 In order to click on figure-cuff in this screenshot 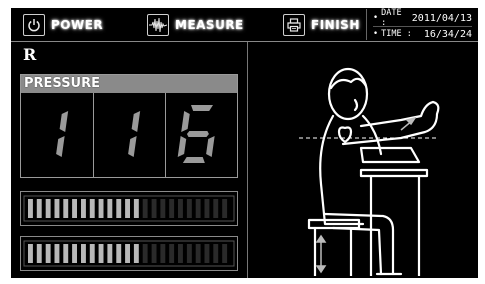, I will do `click(390, 155)`.